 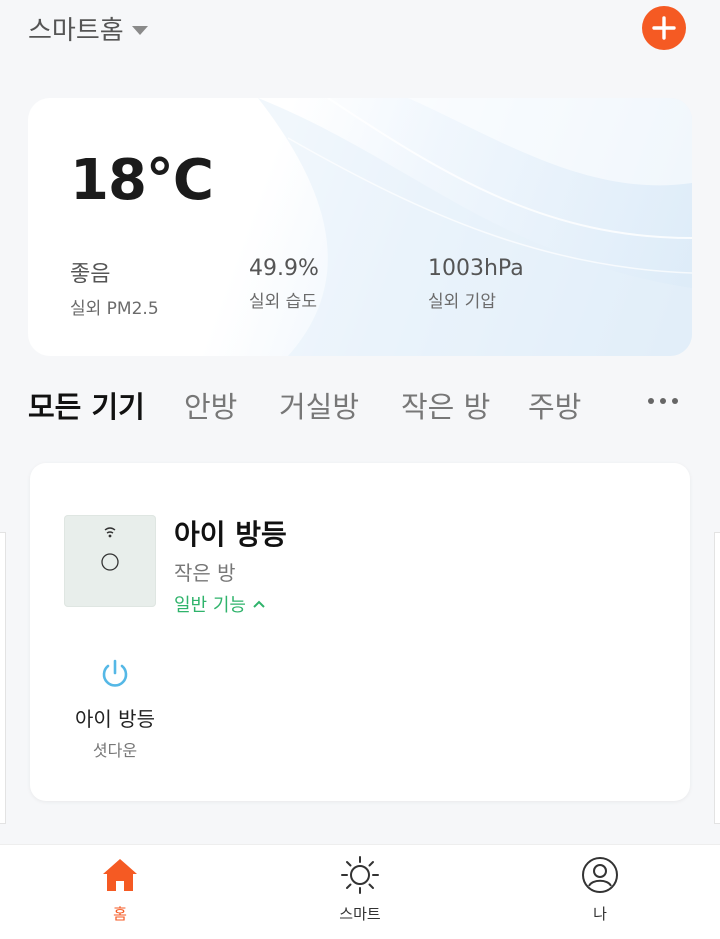 I want to click on plus-icon, so click(x=664, y=28).